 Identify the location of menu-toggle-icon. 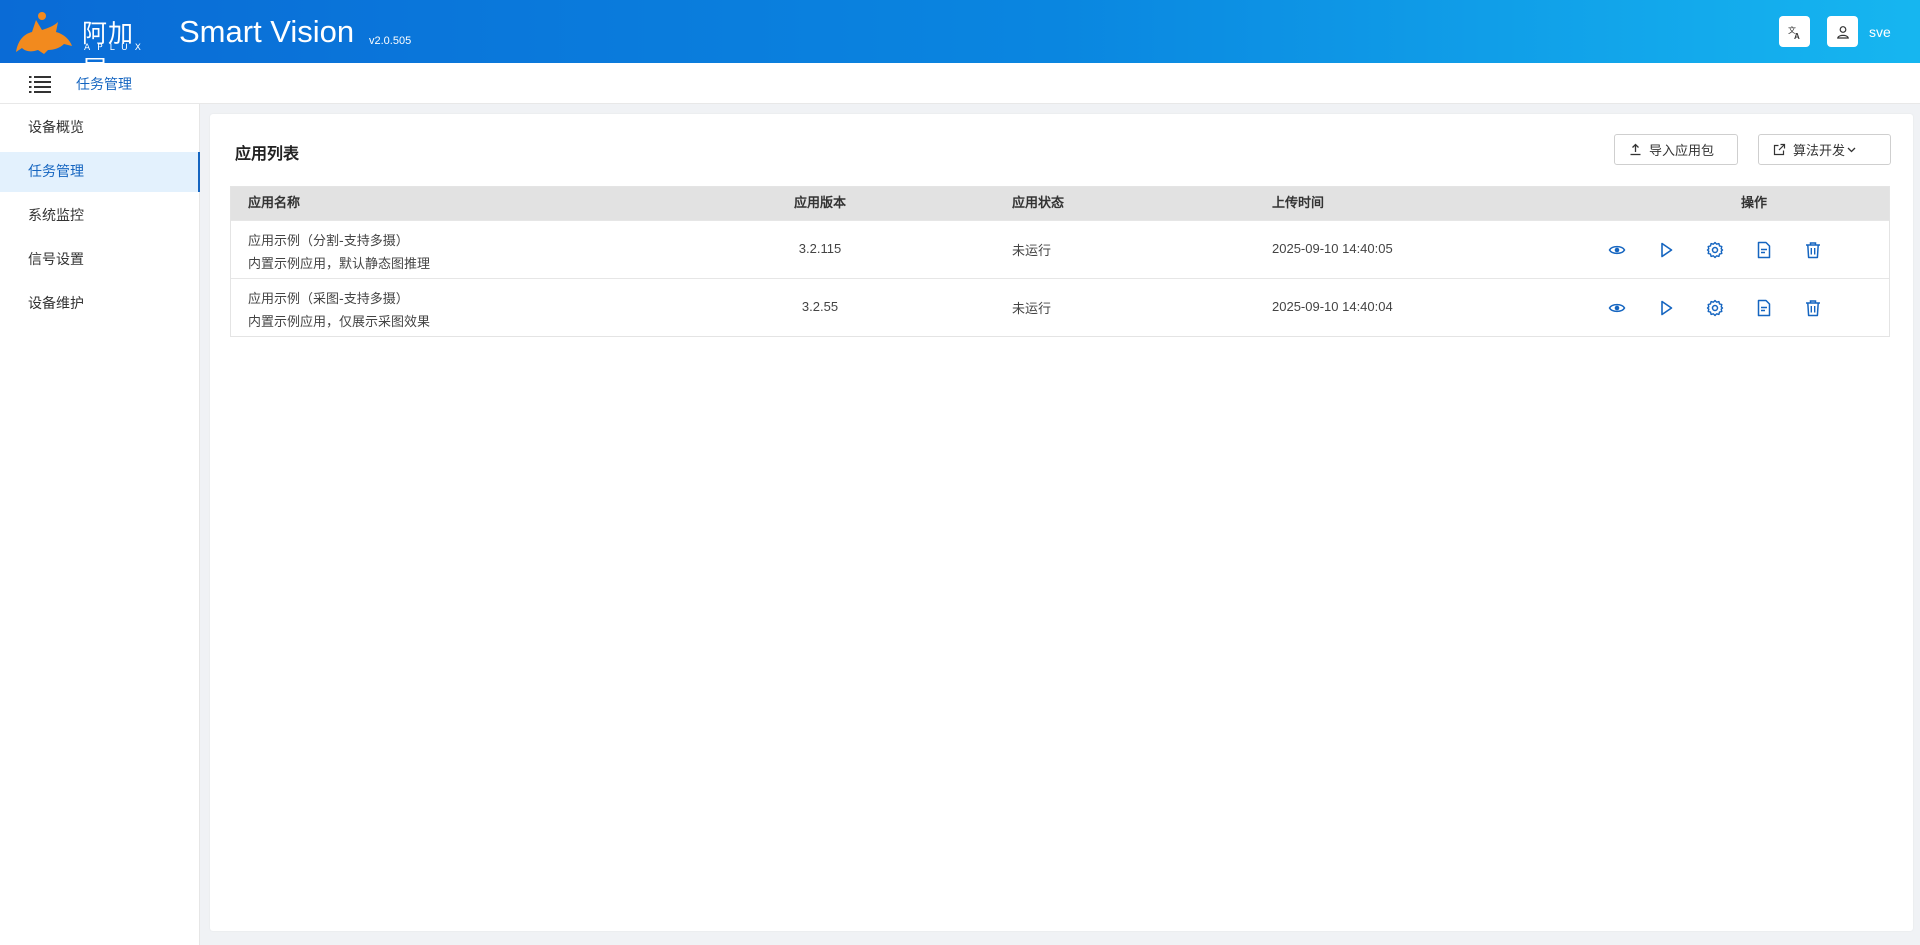
(40, 84).